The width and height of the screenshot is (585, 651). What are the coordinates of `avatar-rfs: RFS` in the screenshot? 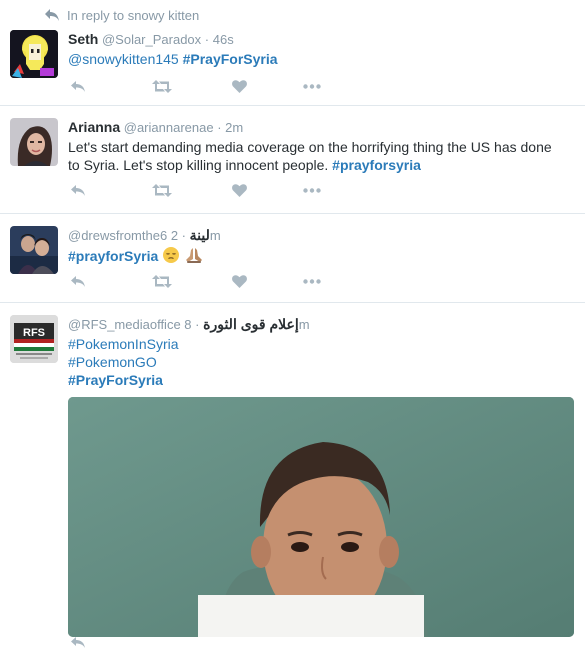 It's located at (34, 339).